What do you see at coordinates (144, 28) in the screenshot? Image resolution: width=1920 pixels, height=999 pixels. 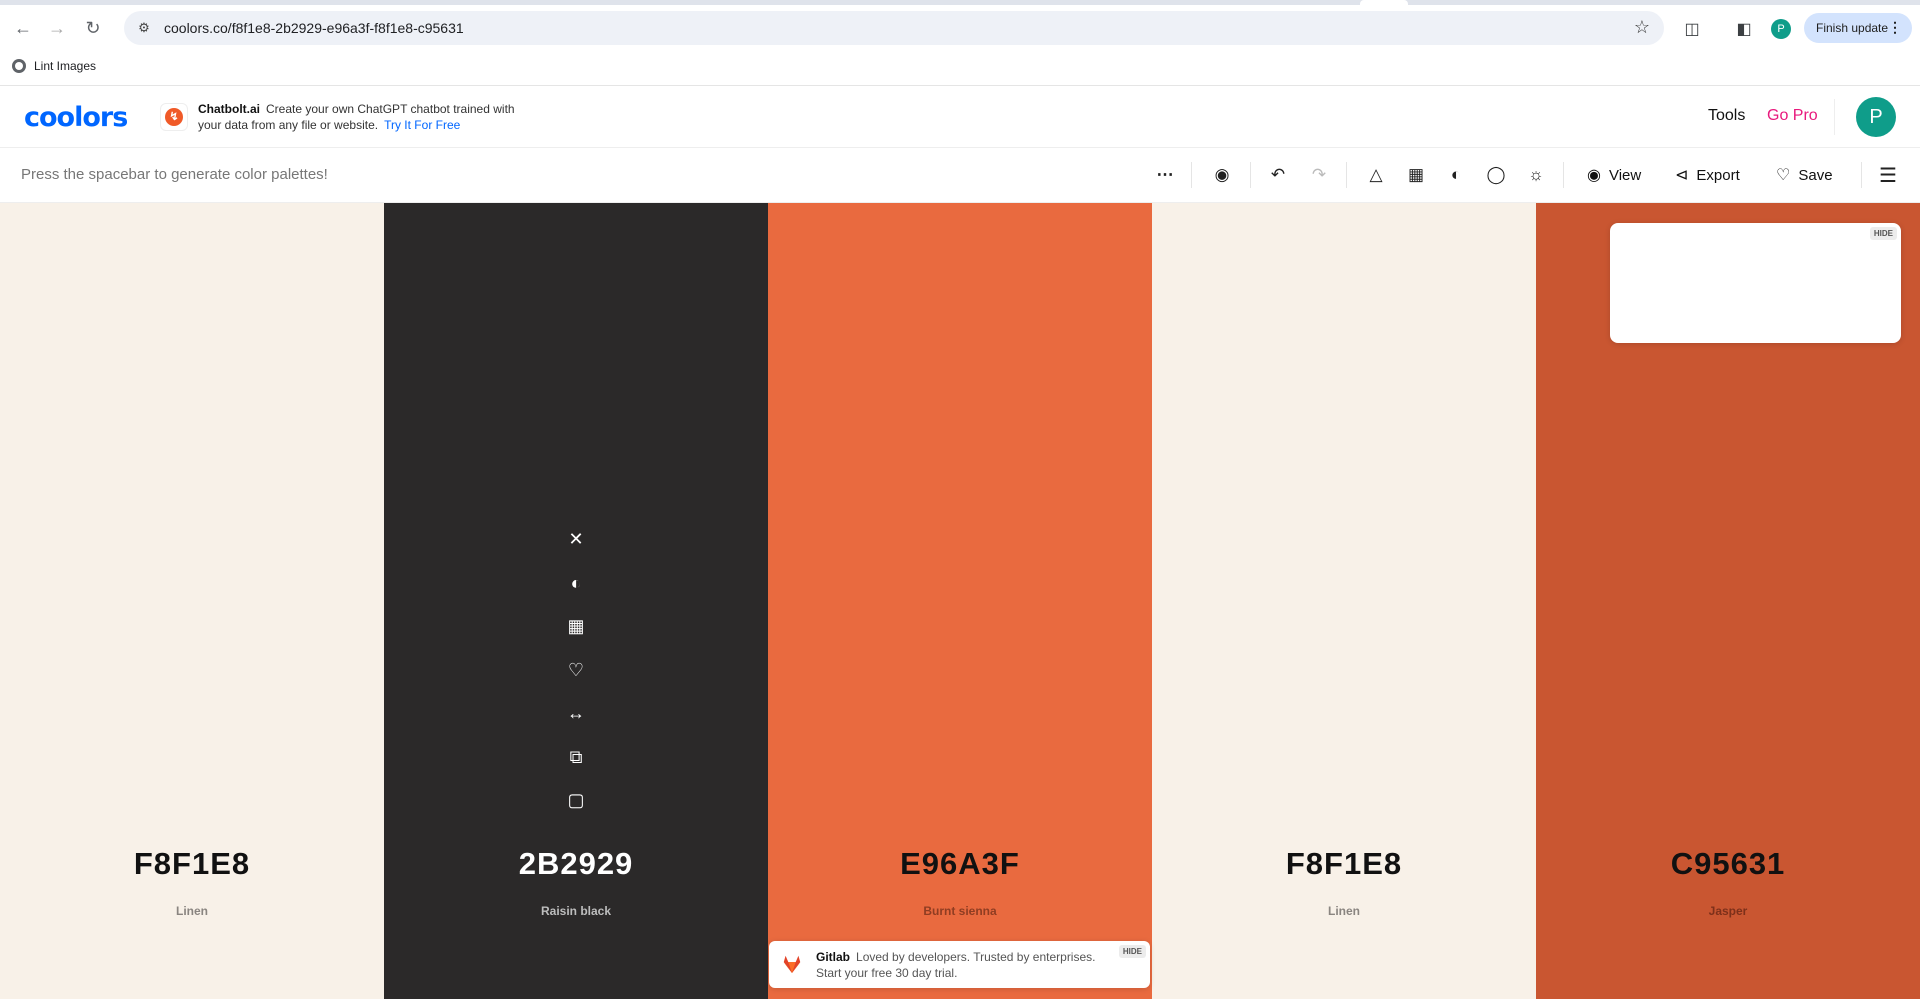 I see `site-info-icon: ⚙` at bounding box center [144, 28].